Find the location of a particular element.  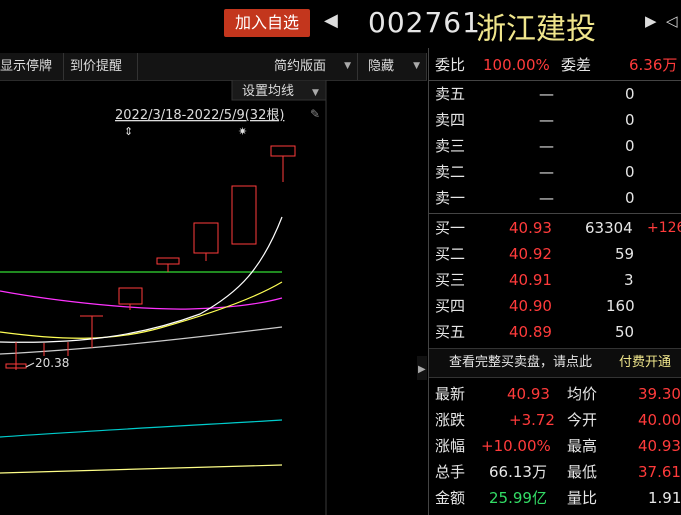

wei-cha-value: 6.36万 is located at coordinates (653, 65).